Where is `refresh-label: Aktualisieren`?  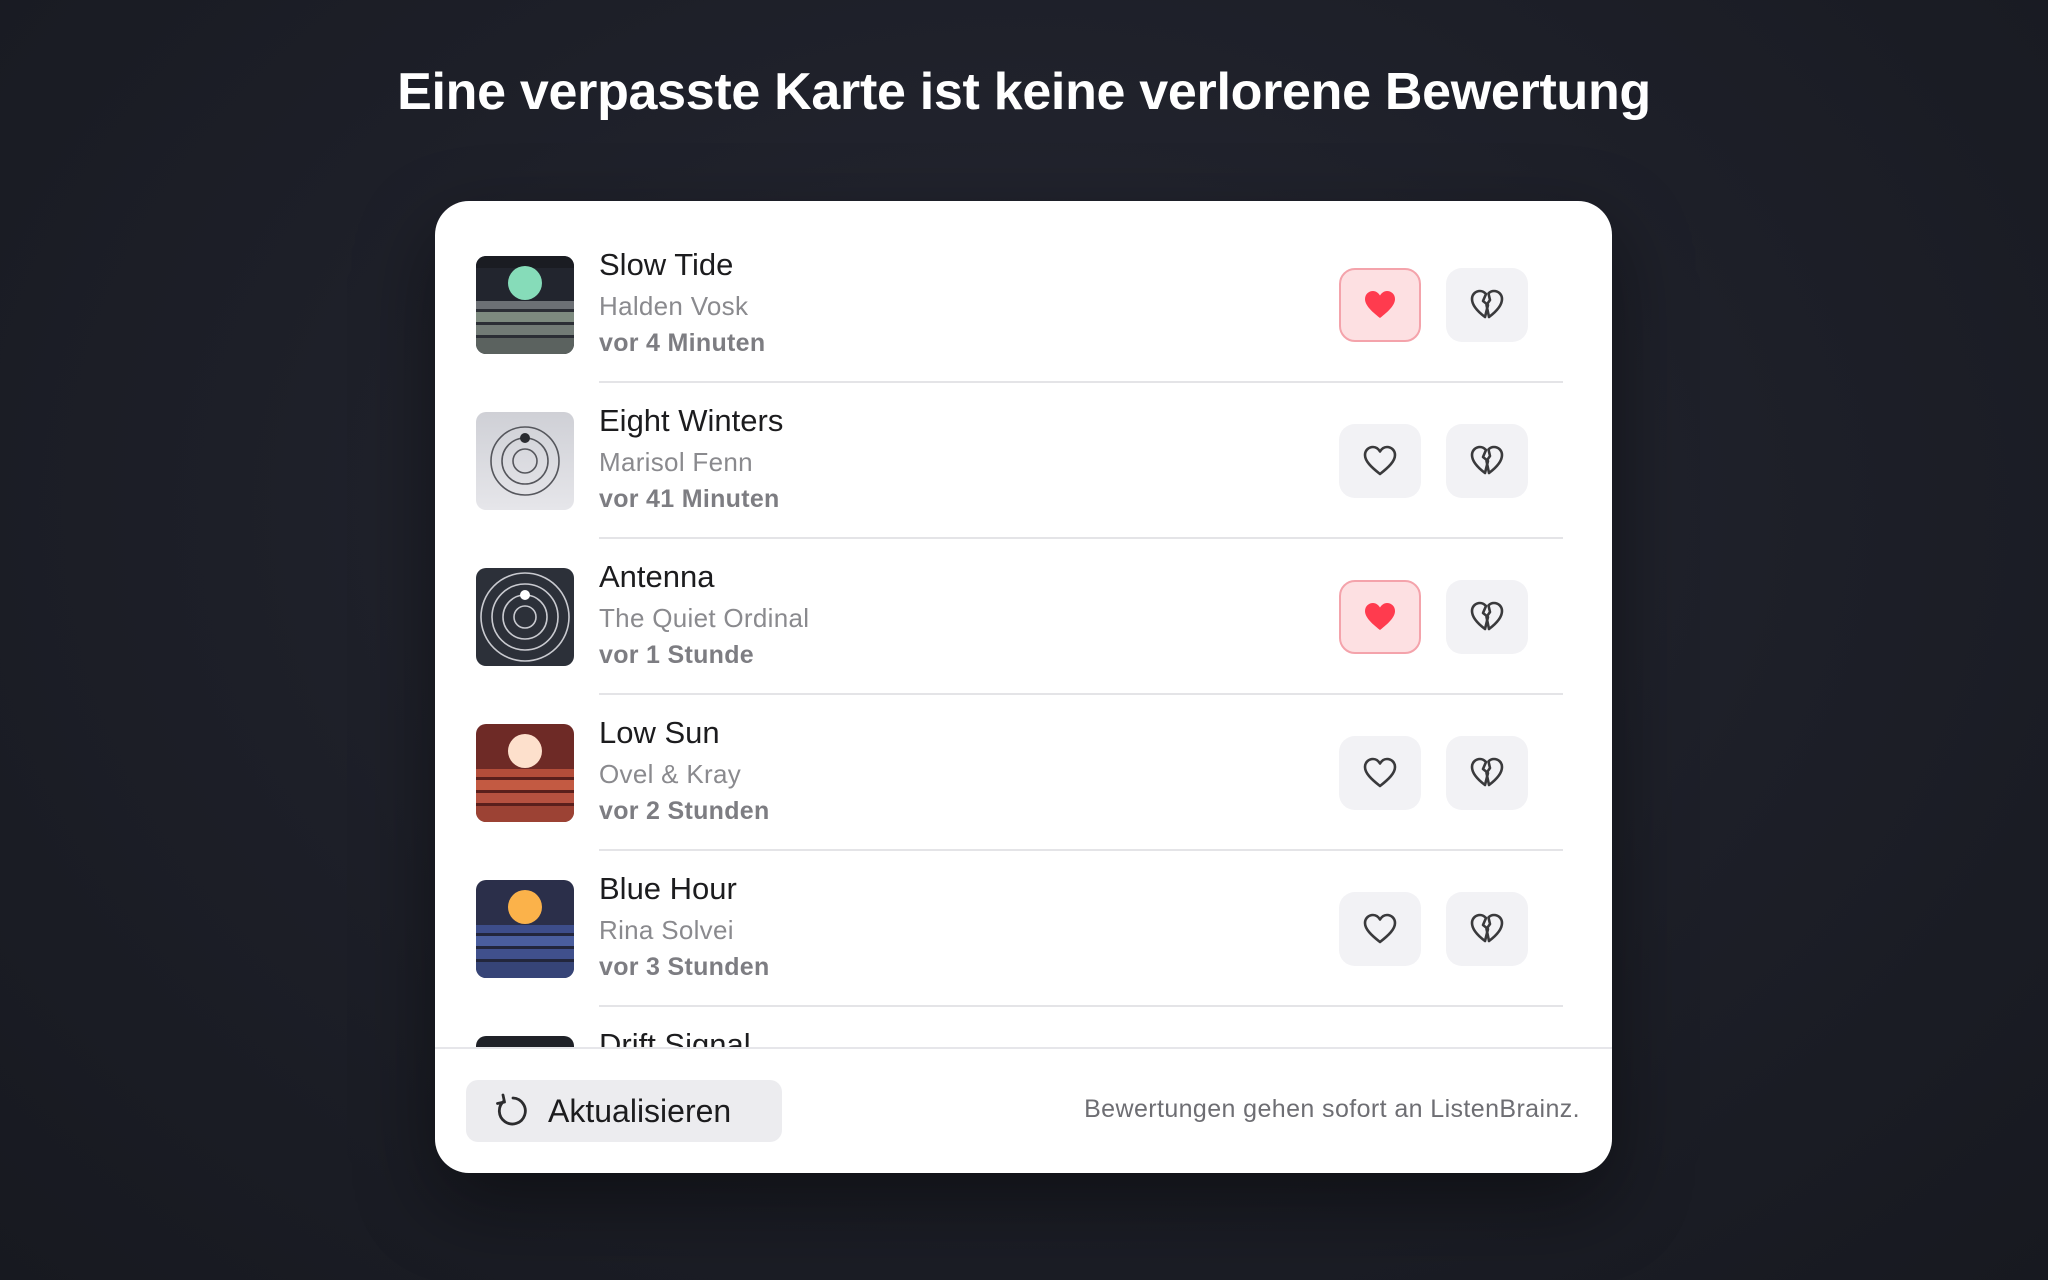
refresh-label: Aktualisieren is located at coordinates (640, 1110).